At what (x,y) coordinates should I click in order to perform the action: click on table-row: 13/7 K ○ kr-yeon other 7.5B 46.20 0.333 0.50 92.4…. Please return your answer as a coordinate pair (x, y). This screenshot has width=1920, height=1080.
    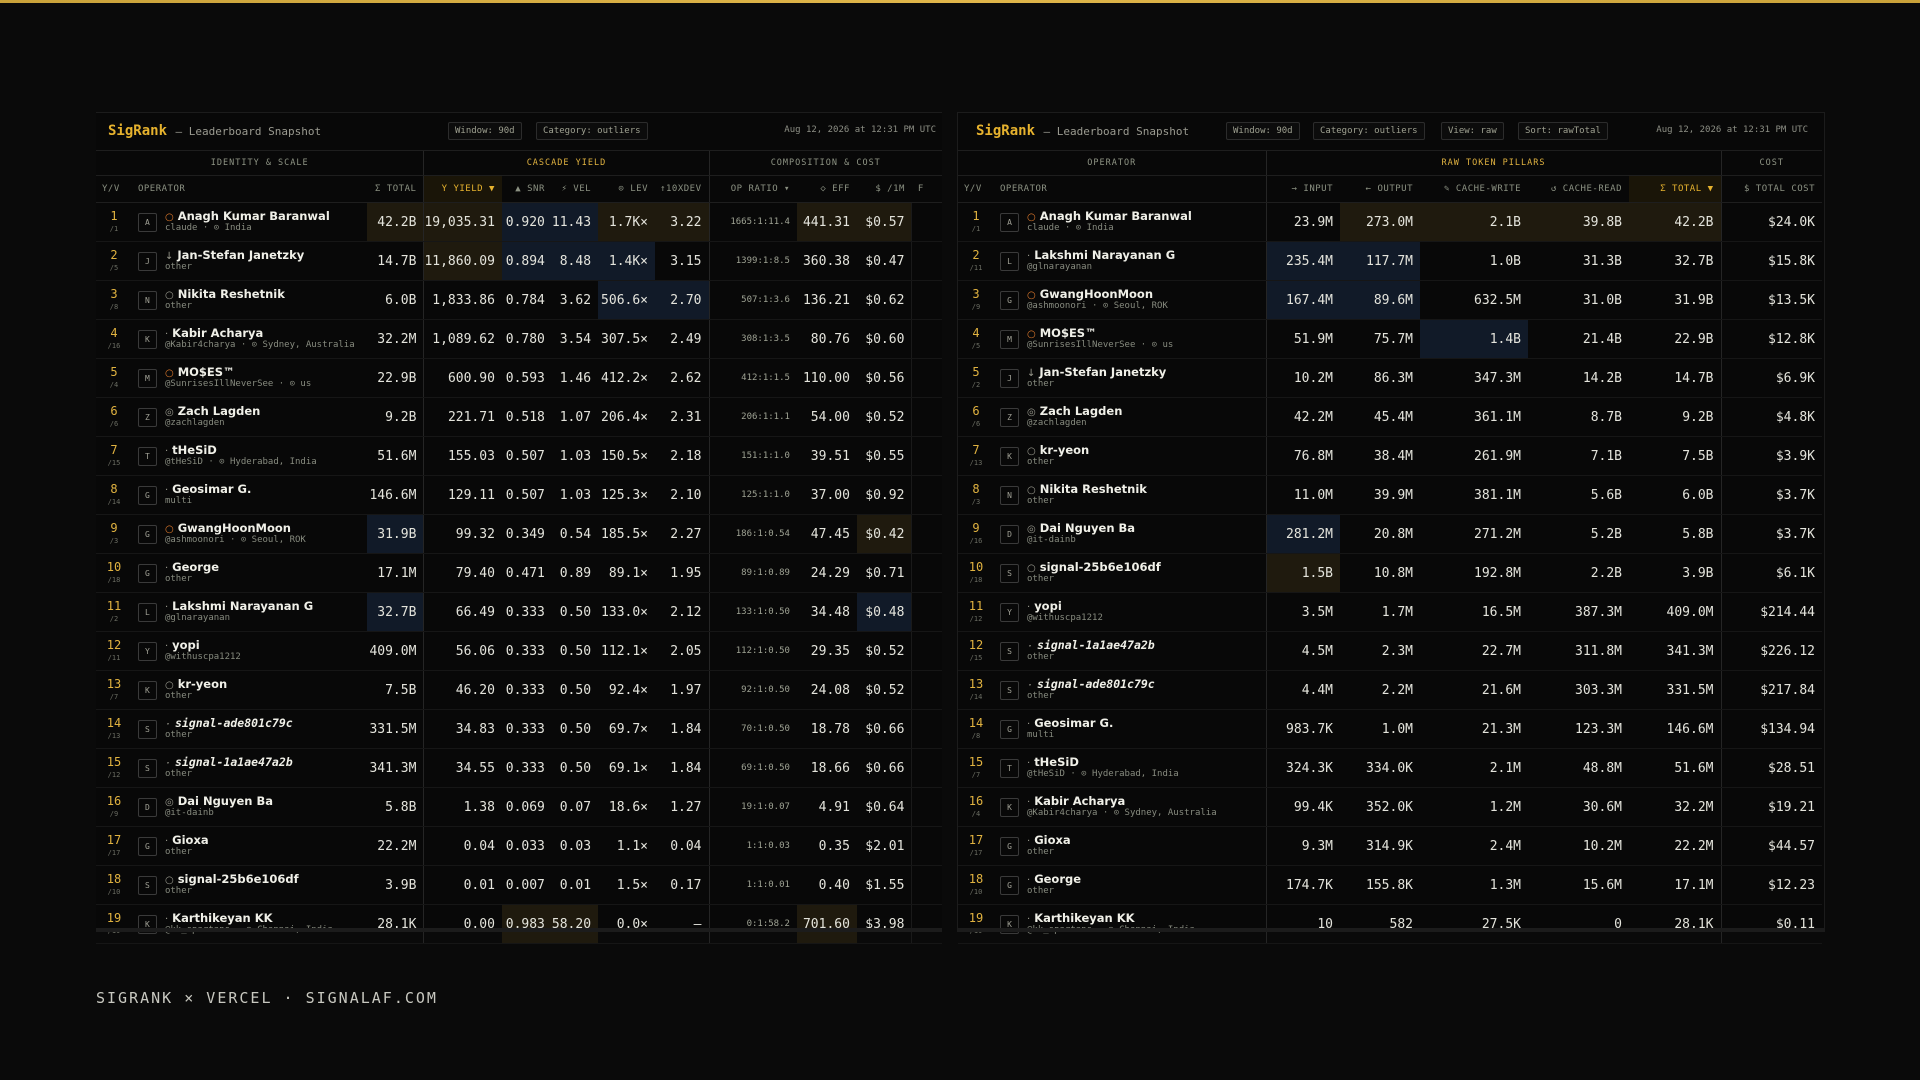
    Looking at the image, I should click on (519, 690).